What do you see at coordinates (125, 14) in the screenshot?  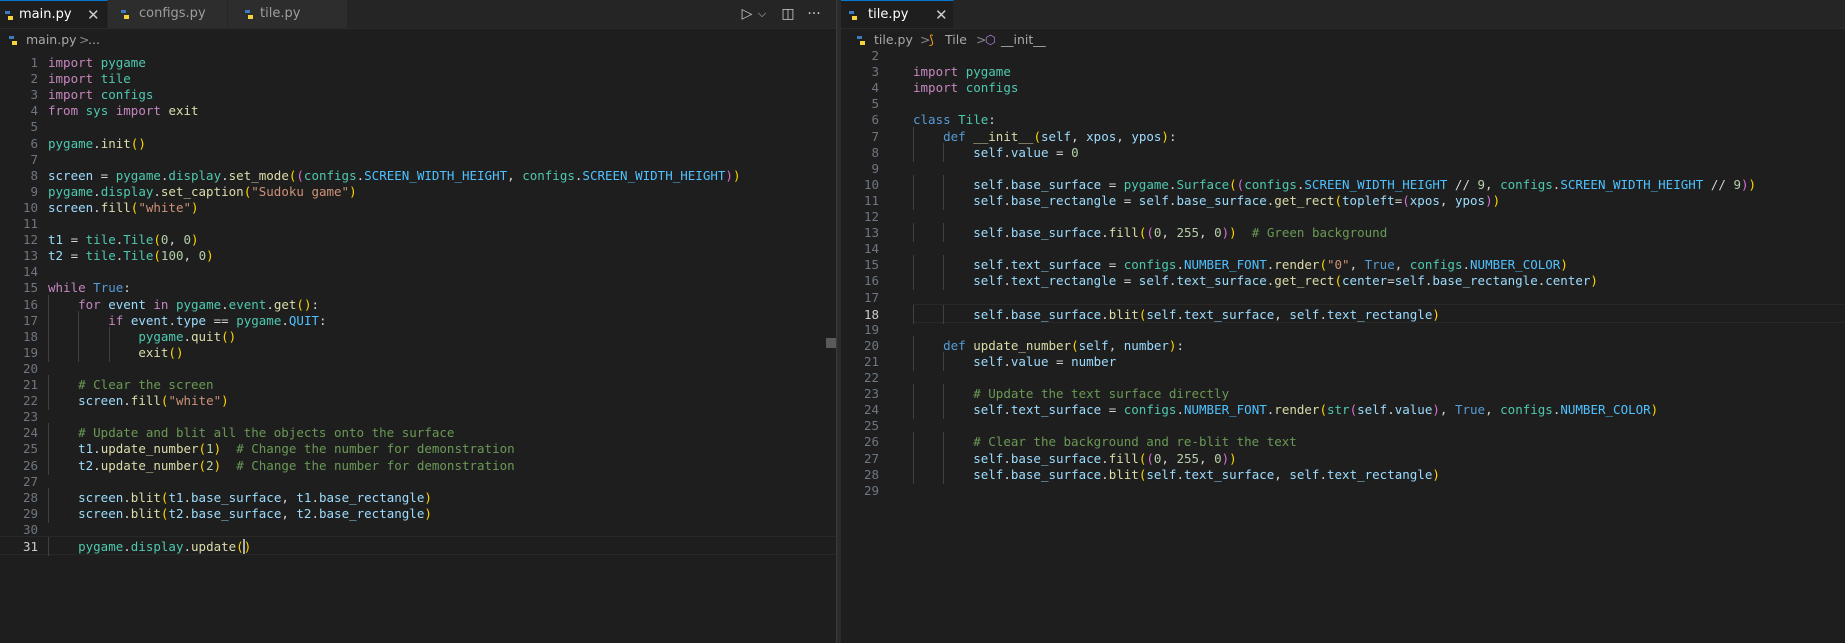 I see `python-file-icon` at bounding box center [125, 14].